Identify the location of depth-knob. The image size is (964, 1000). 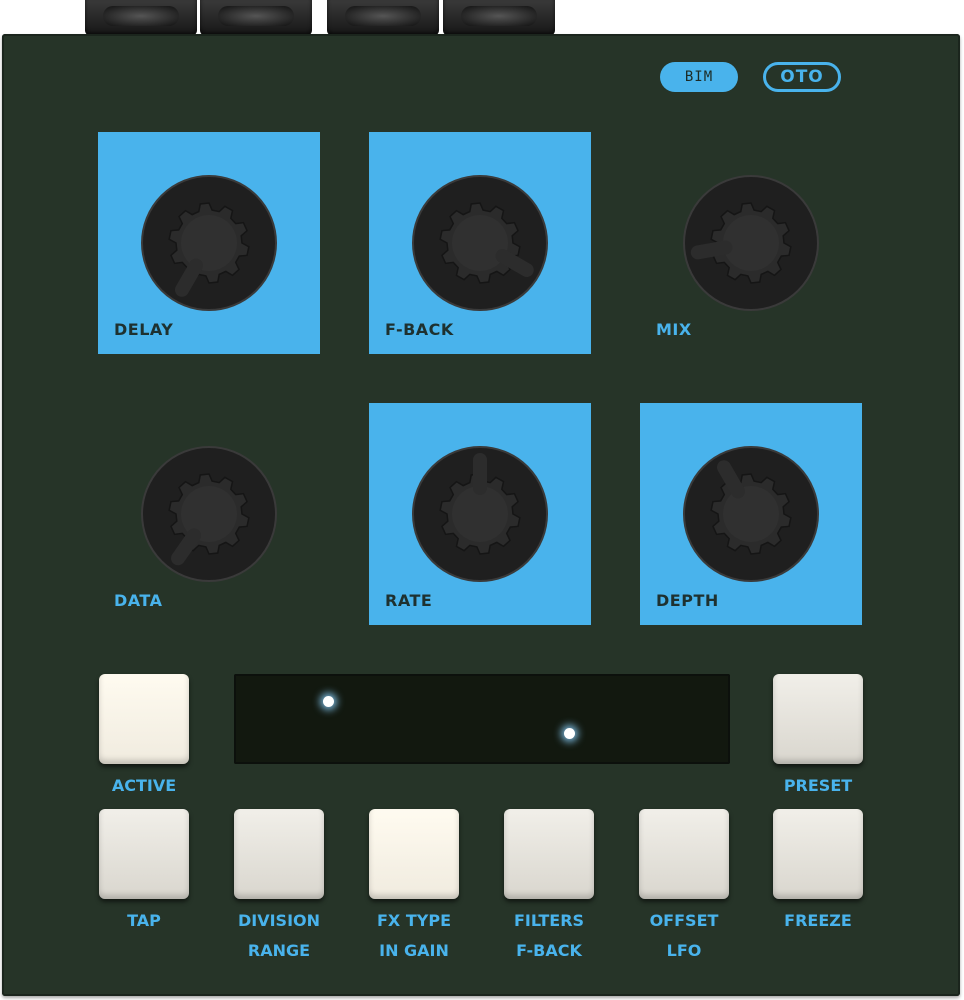
(751, 514).